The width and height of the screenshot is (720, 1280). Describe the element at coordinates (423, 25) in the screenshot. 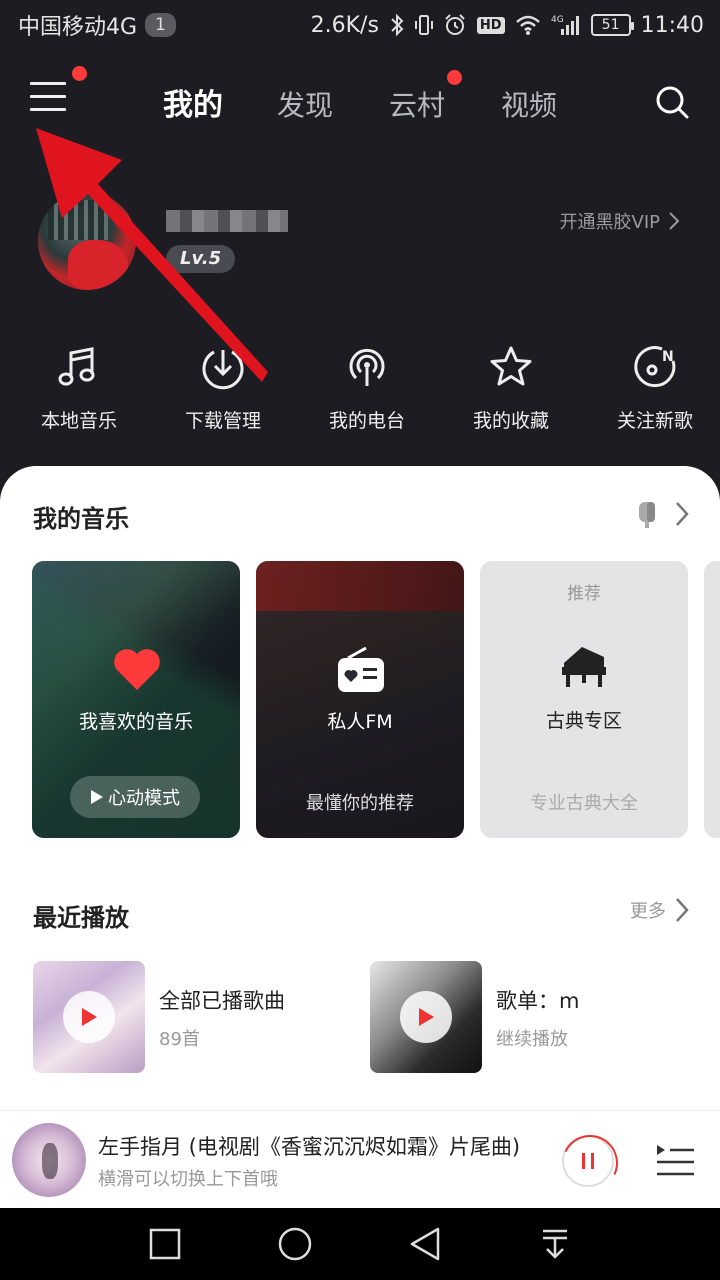

I see `vibrate-icon` at that location.